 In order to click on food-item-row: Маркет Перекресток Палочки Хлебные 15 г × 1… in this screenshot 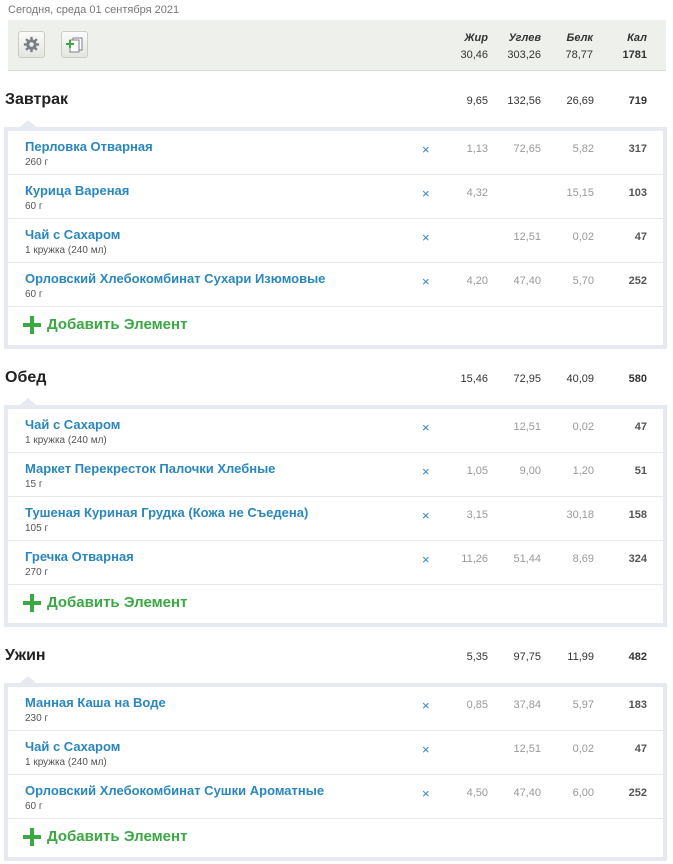, I will do `click(335, 475)`.